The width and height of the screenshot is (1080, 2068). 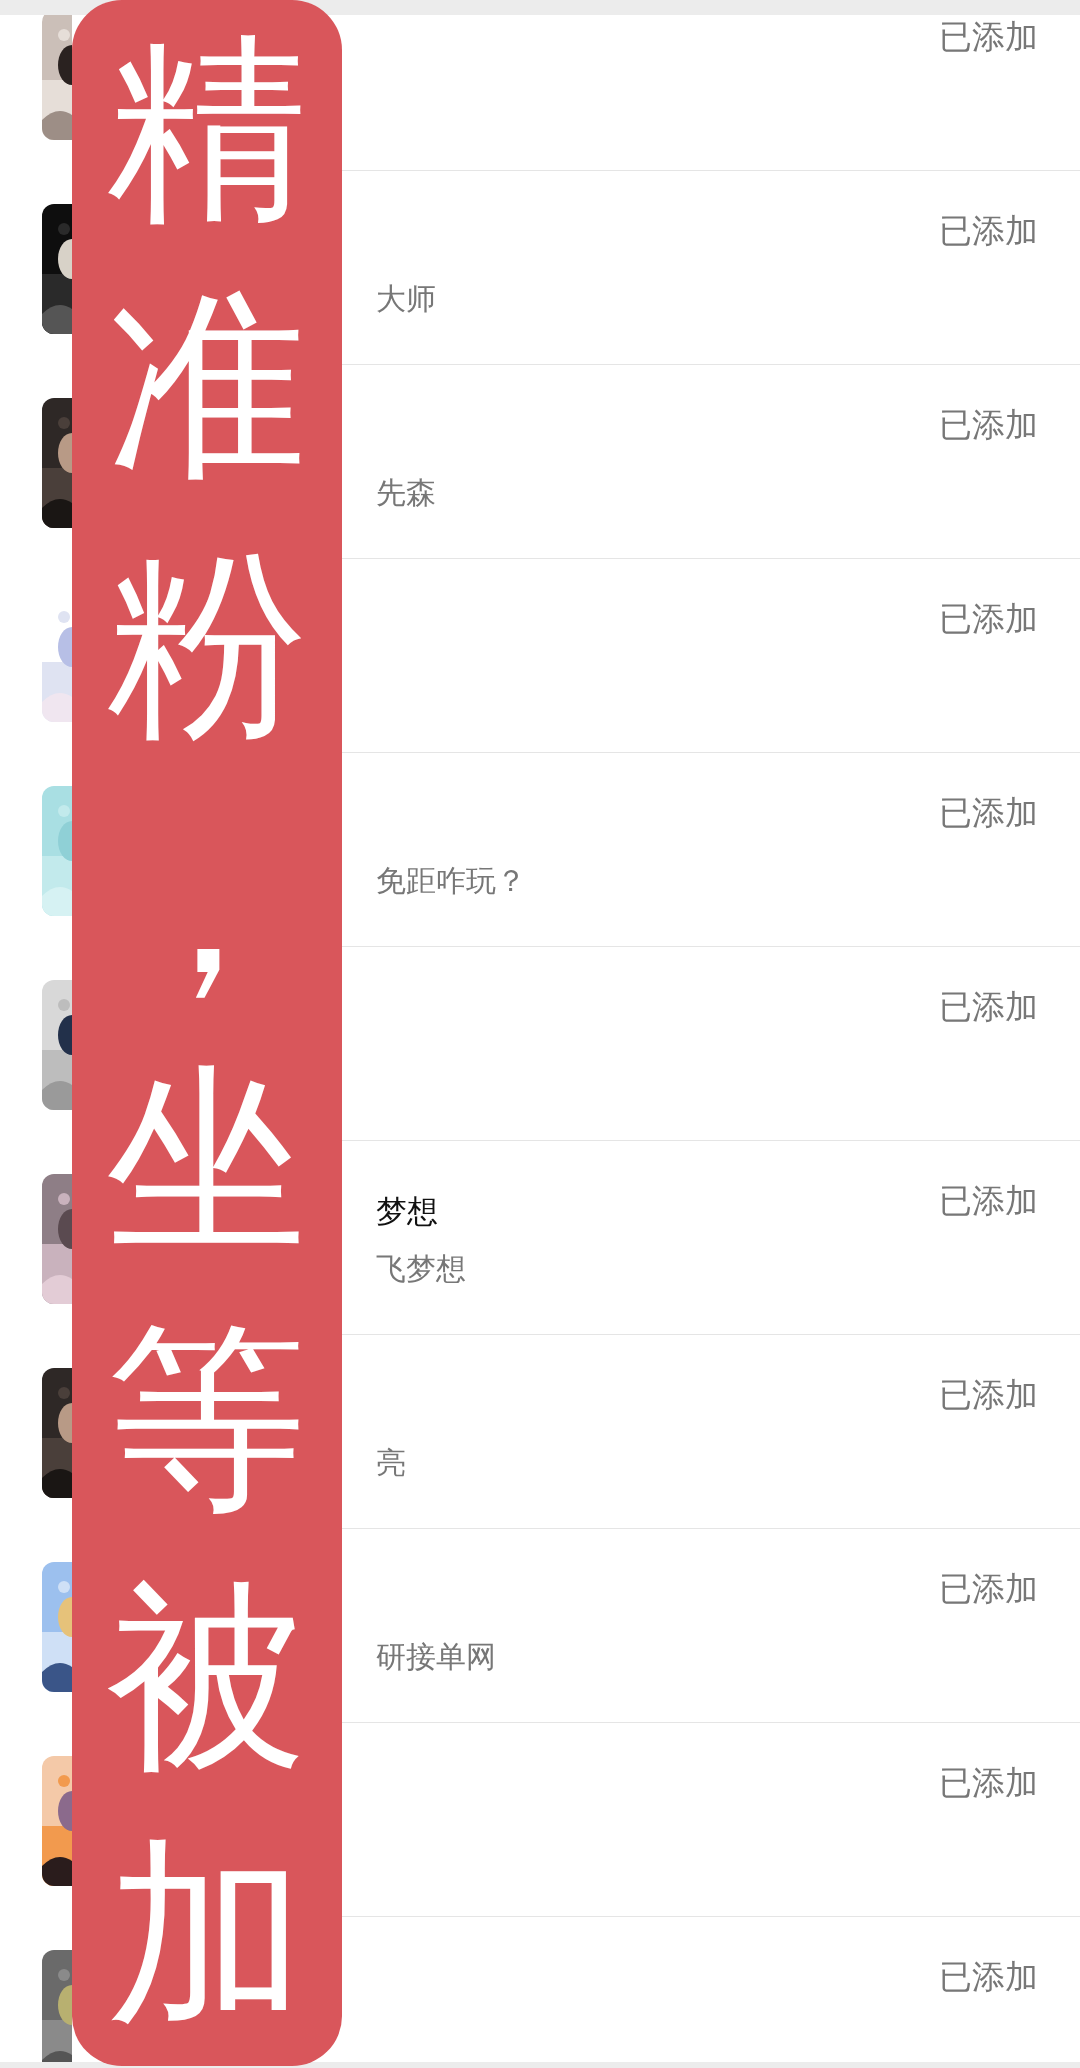 What do you see at coordinates (406, 493) in the screenshot?
I see `contact-remark: 先森` at bounding box center [406, 493].